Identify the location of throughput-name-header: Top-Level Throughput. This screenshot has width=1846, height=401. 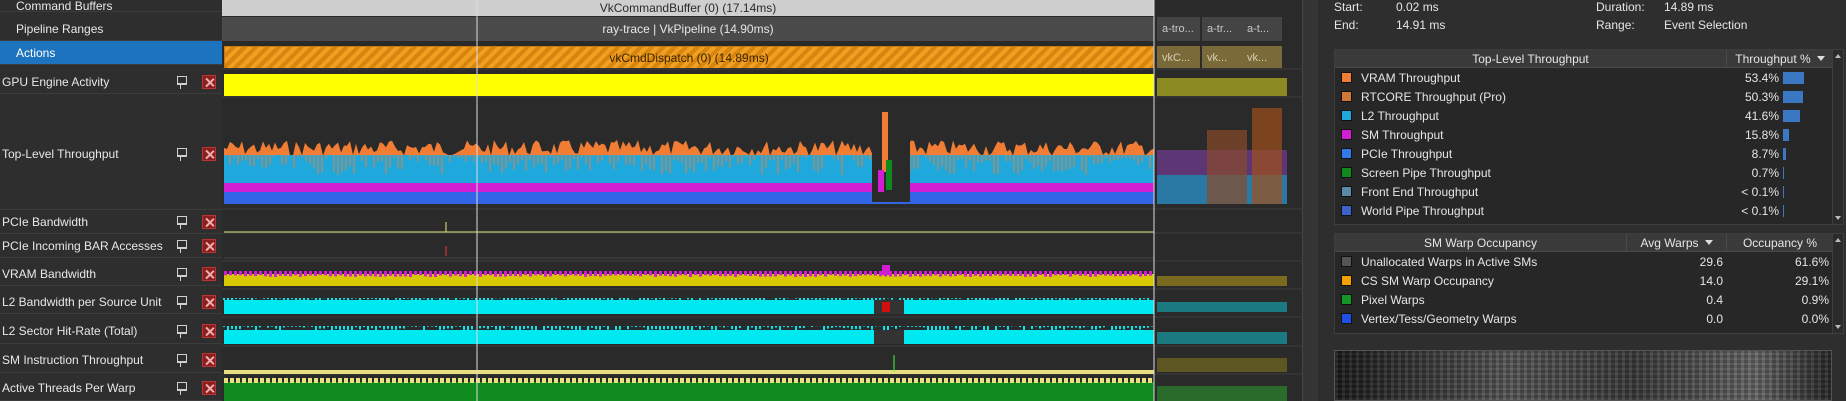
(1531, 58).